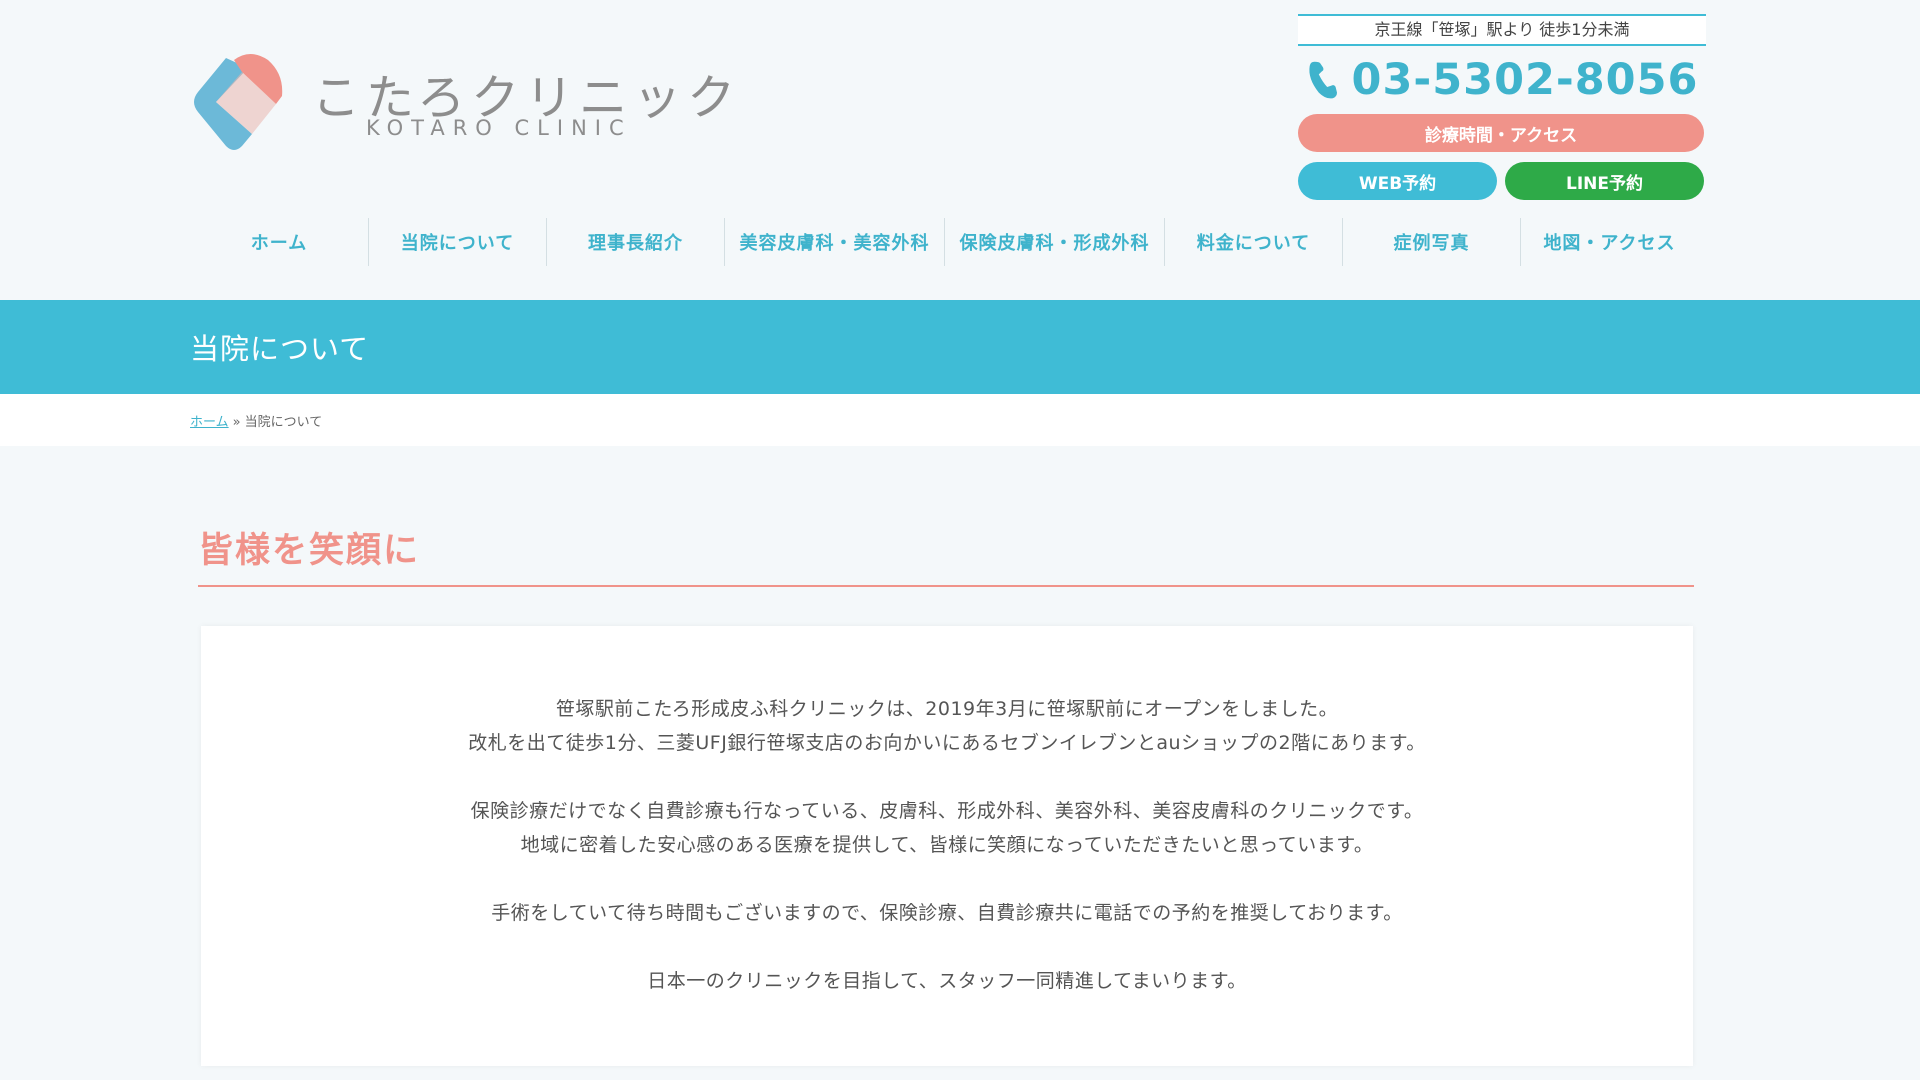  I want to click on nav-item-home: ホーム, so click(279, 242).